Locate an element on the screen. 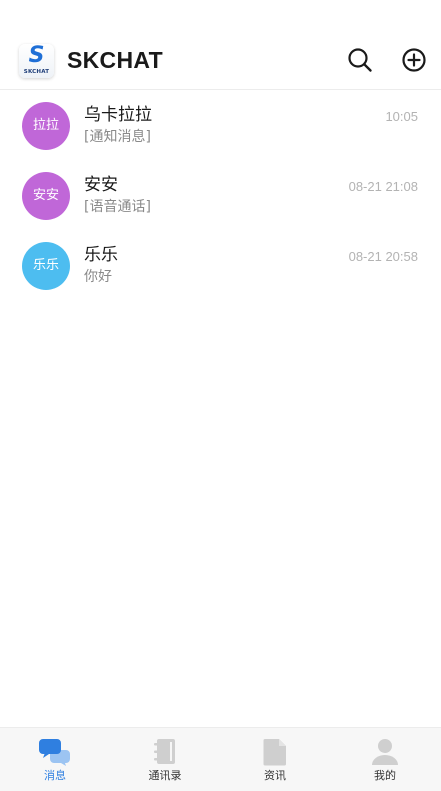 The width and height of the screenshot is (441, 791). conversation-preview: 你好 is located at coordinates (98, 277).